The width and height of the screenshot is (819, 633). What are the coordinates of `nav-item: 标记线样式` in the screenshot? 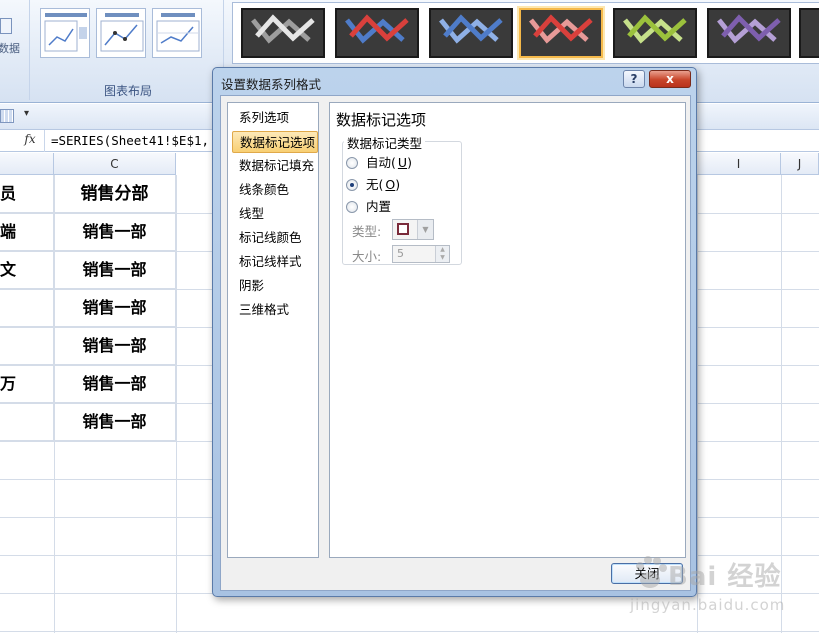 It's located at (275, 262).